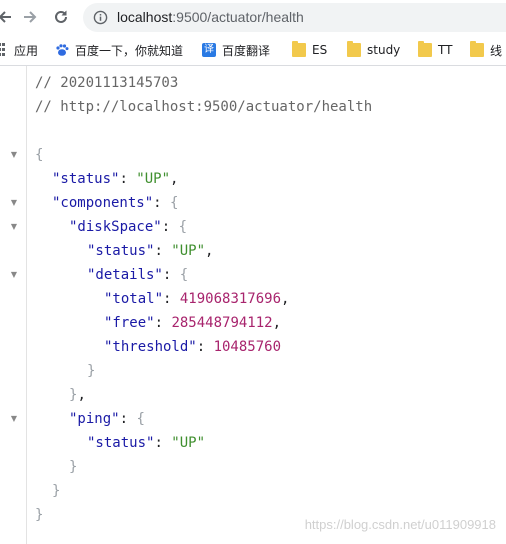  What do you see at coordinates (309, 50) in the screenshot?
I see `bookmark-es: ES` at bounding box center [309, 50].